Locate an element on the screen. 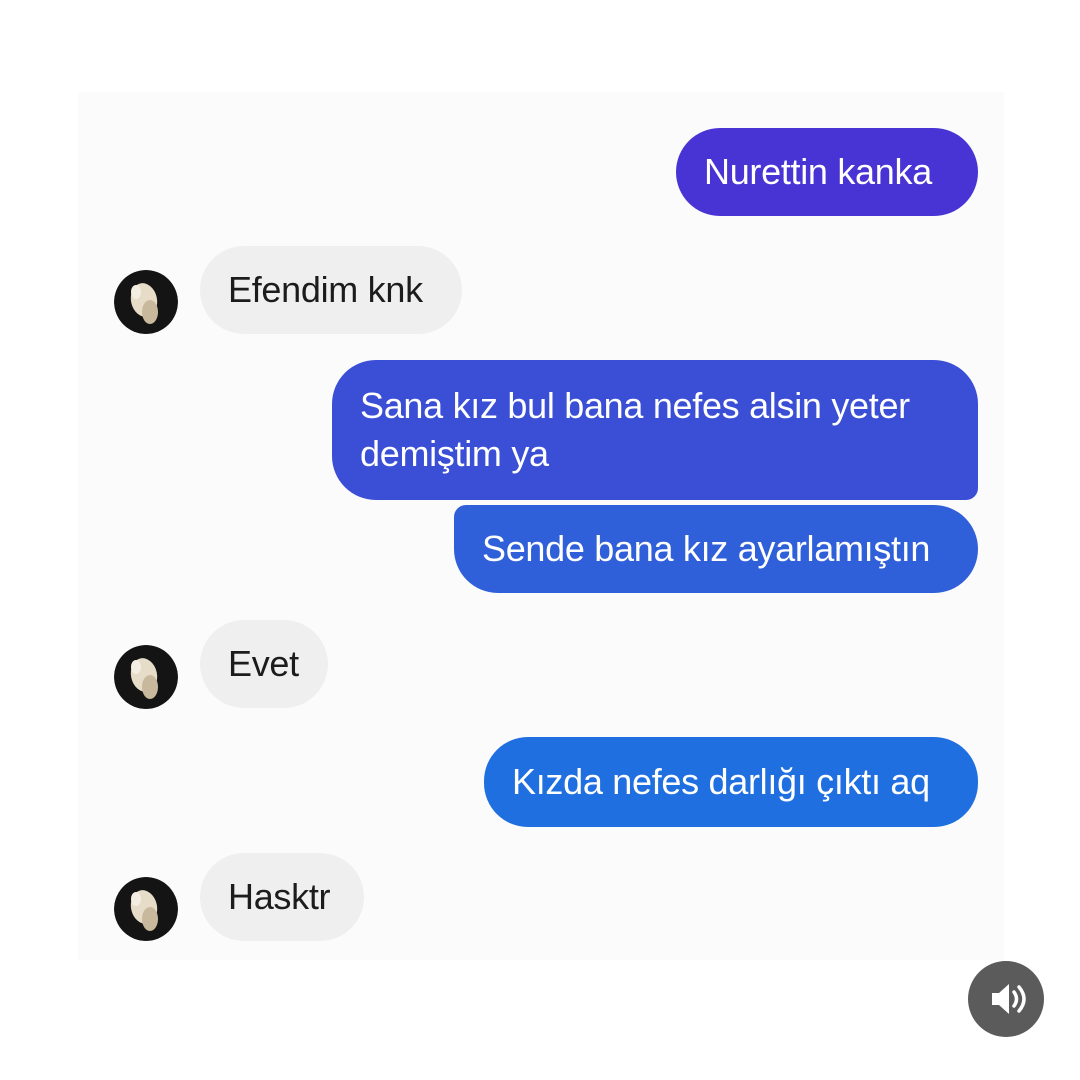  message-text: Evet is located at coordinates (263, 663).